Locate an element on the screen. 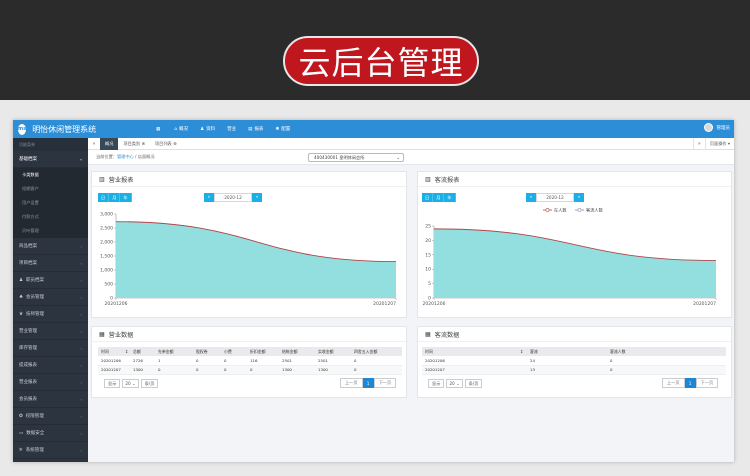 The image size is (750, 476). sidebar-subitem: 用户设置 is located at coordinates (50, 203).